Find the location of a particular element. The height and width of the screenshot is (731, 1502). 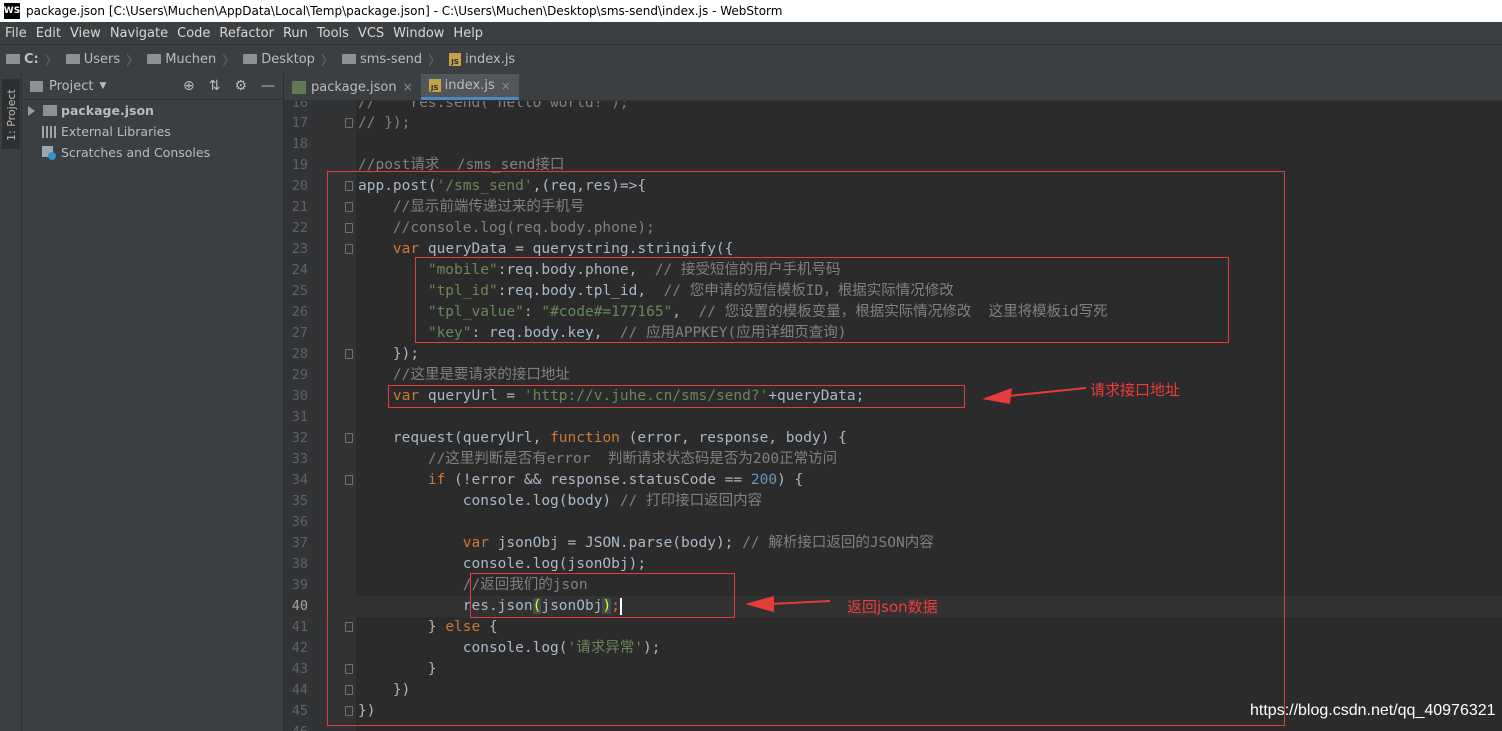

scratches-icon is located at coordinates (49, 152).